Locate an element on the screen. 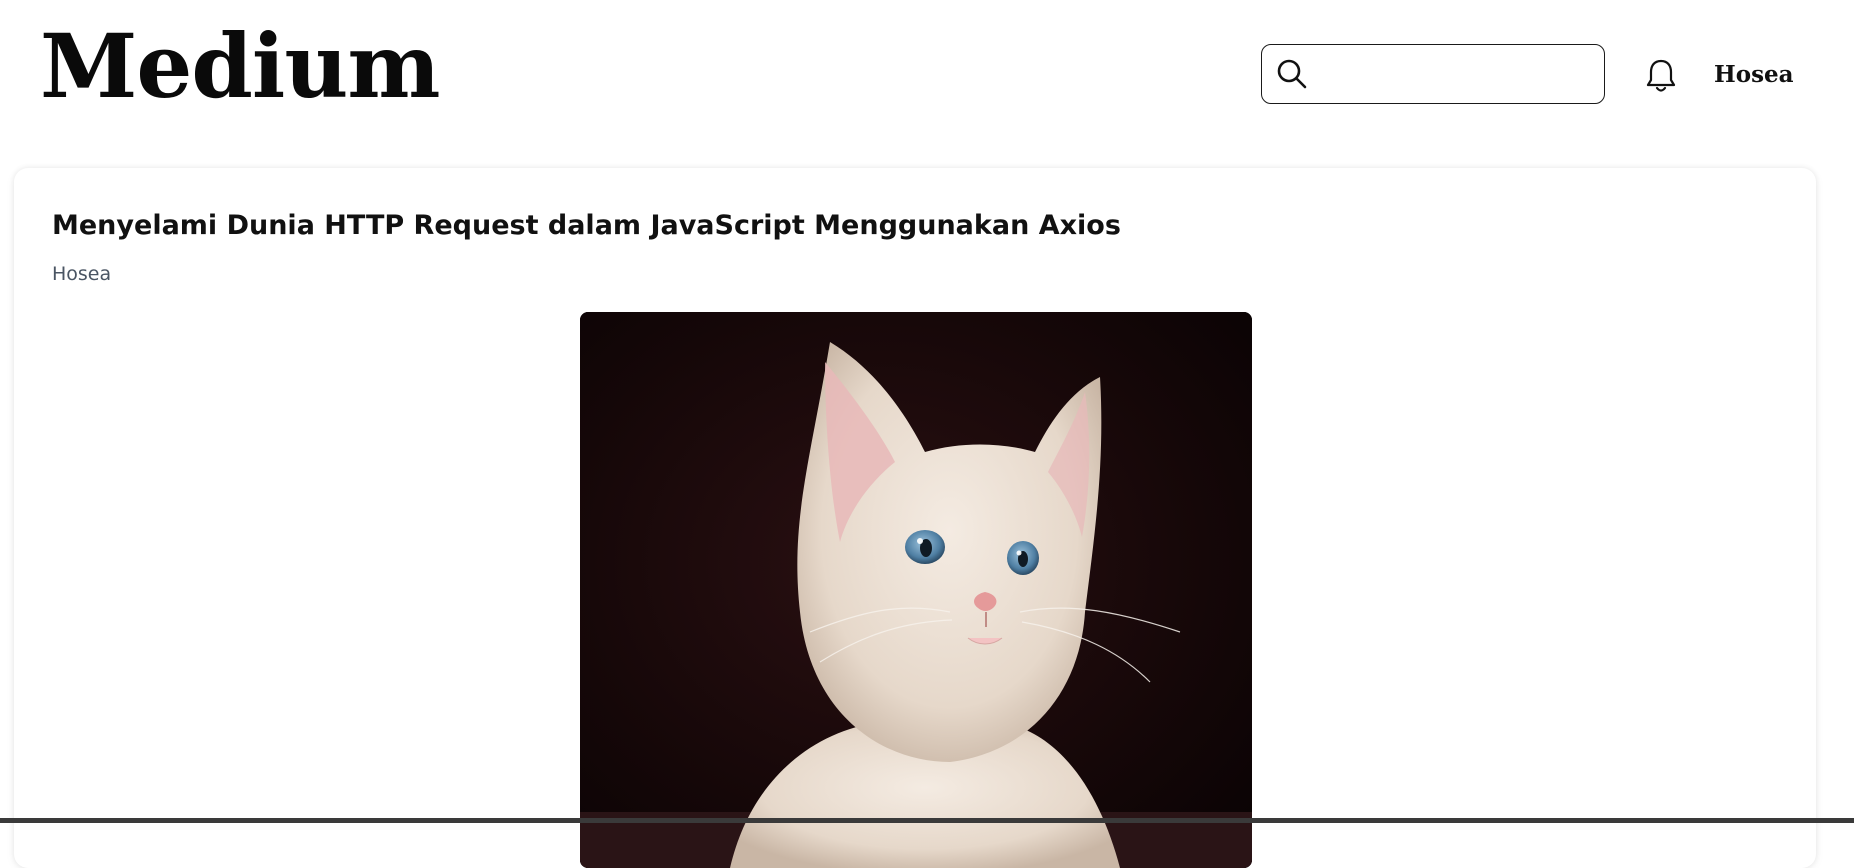 This screenshot has height=868, width=1854. bell-icon is located at coordinates (1661, 76).